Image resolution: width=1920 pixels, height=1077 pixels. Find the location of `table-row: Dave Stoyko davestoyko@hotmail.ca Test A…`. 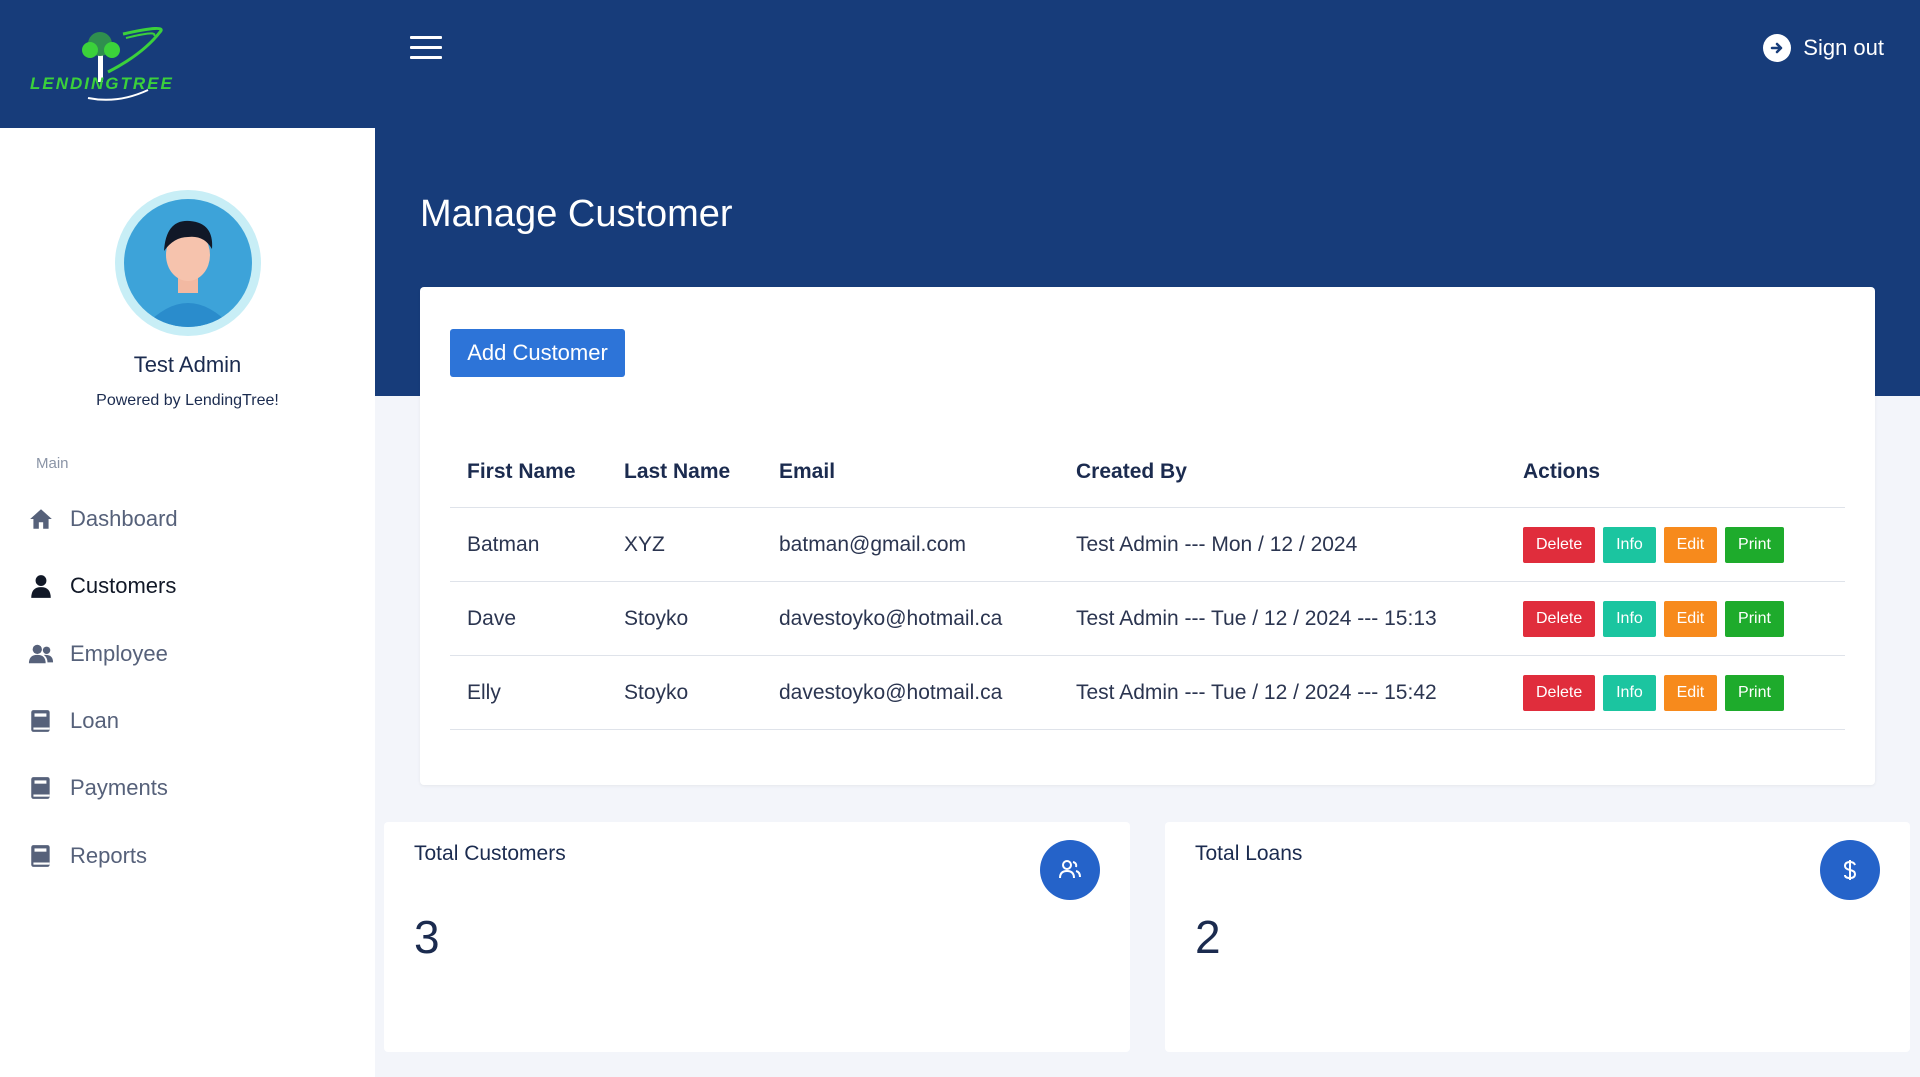

table-row: Dave Stoyko davestoyko@hotmail.ca Test A… is located at coordinates (1147, 618).